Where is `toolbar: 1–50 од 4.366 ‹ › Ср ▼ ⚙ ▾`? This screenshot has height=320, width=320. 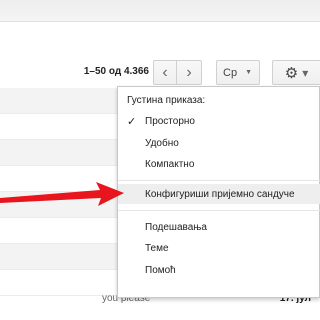
toolbar: 1–50 од 4.366 ‹ › Ср ▼ ⚙ ▾ is located at coordinates (160, 71).